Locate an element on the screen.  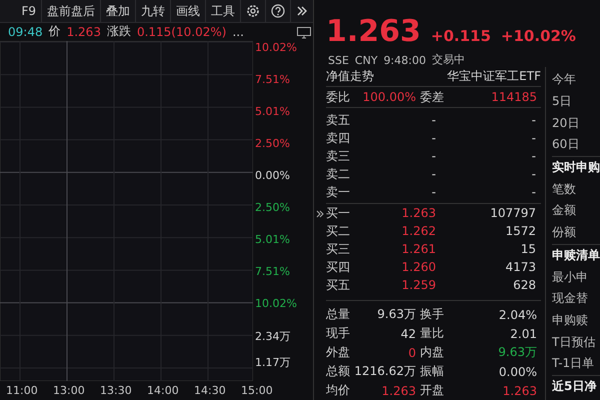
diff-value: 114185 is located at coordinates (513, 97).